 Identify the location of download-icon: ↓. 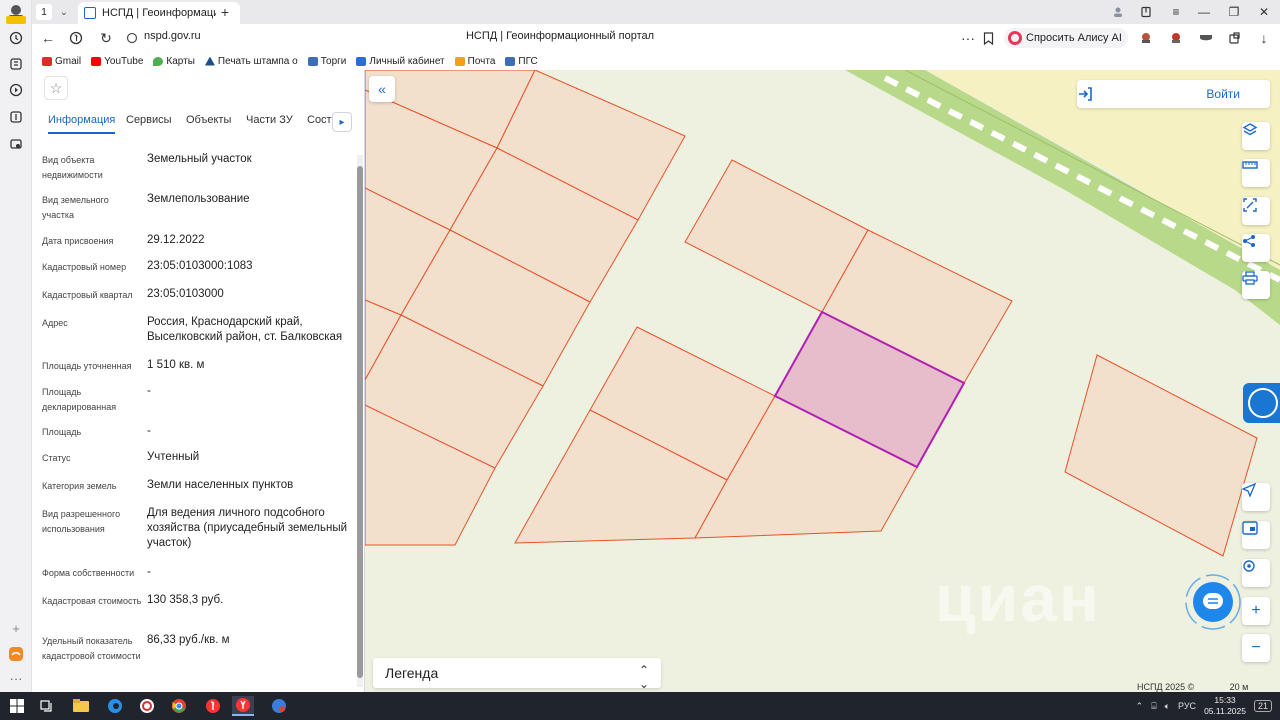
(1264, 38).